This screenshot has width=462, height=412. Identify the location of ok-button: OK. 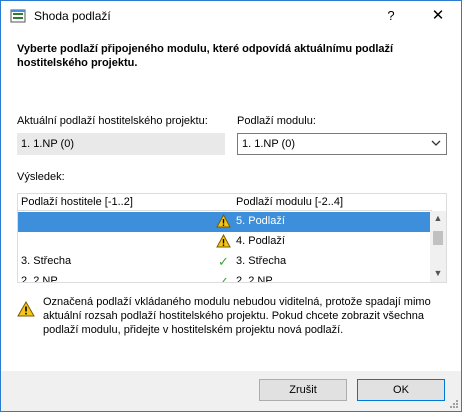
(401, 390).